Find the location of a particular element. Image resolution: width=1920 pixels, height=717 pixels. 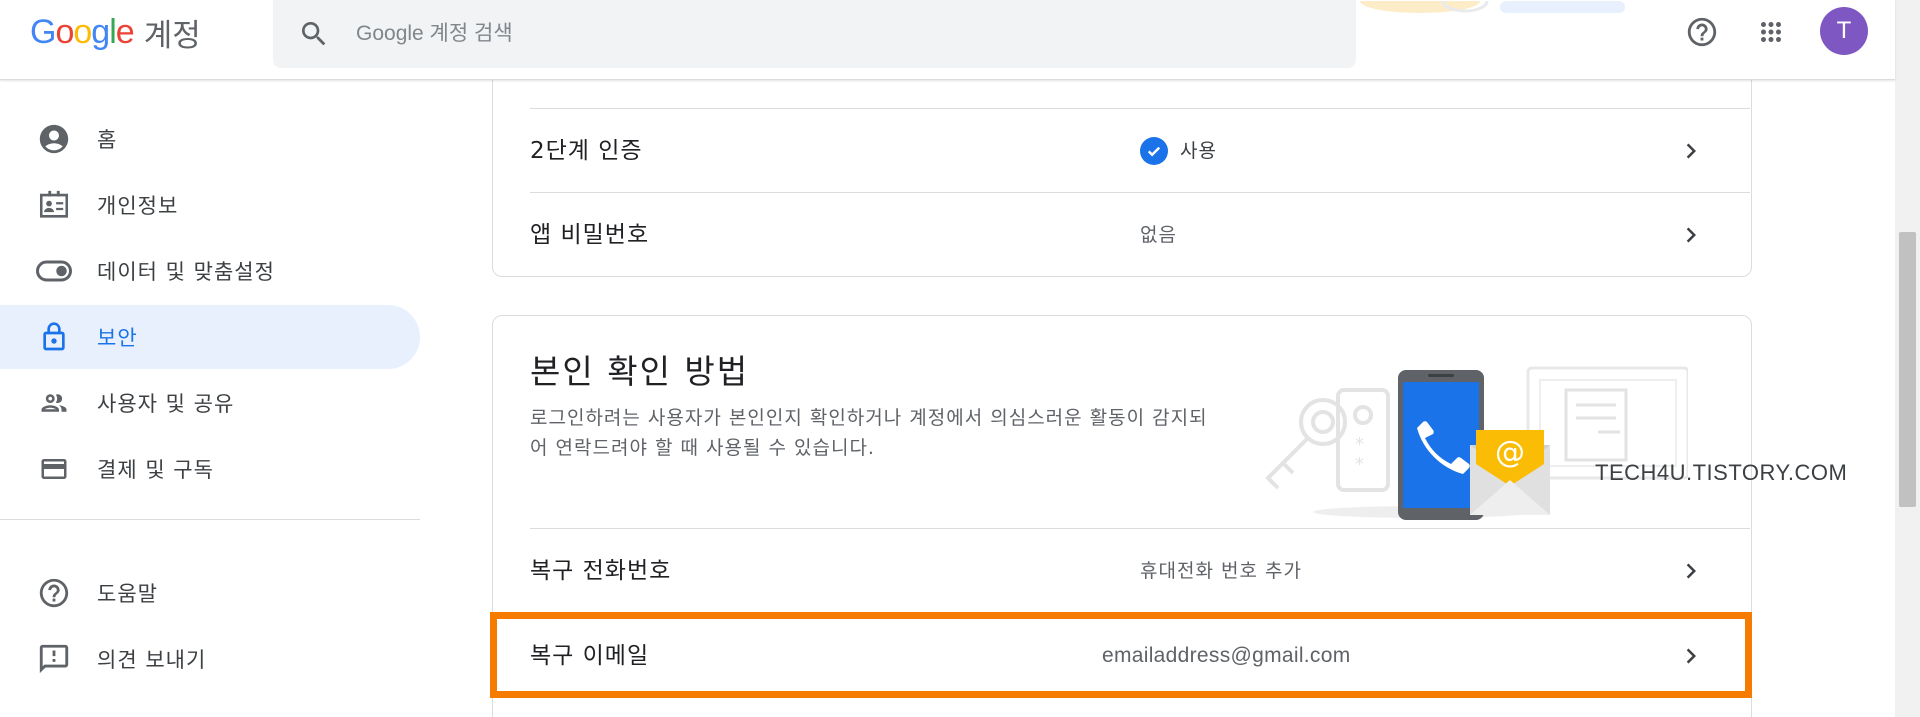

verify-illustration: ** @ is located at coordinates (1476, 443).